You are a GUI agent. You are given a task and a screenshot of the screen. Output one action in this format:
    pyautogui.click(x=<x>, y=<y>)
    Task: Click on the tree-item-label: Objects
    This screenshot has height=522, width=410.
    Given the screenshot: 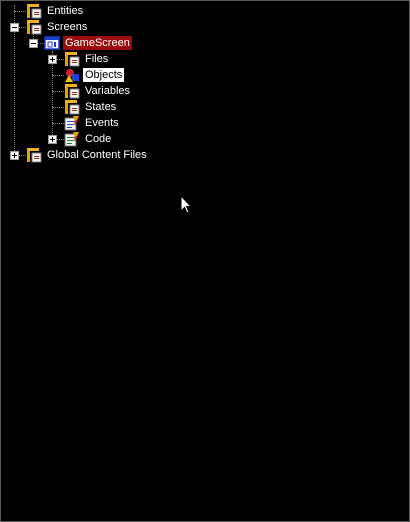 What is the action you would take?
    pyautogui.click(x=104, y=75)
    